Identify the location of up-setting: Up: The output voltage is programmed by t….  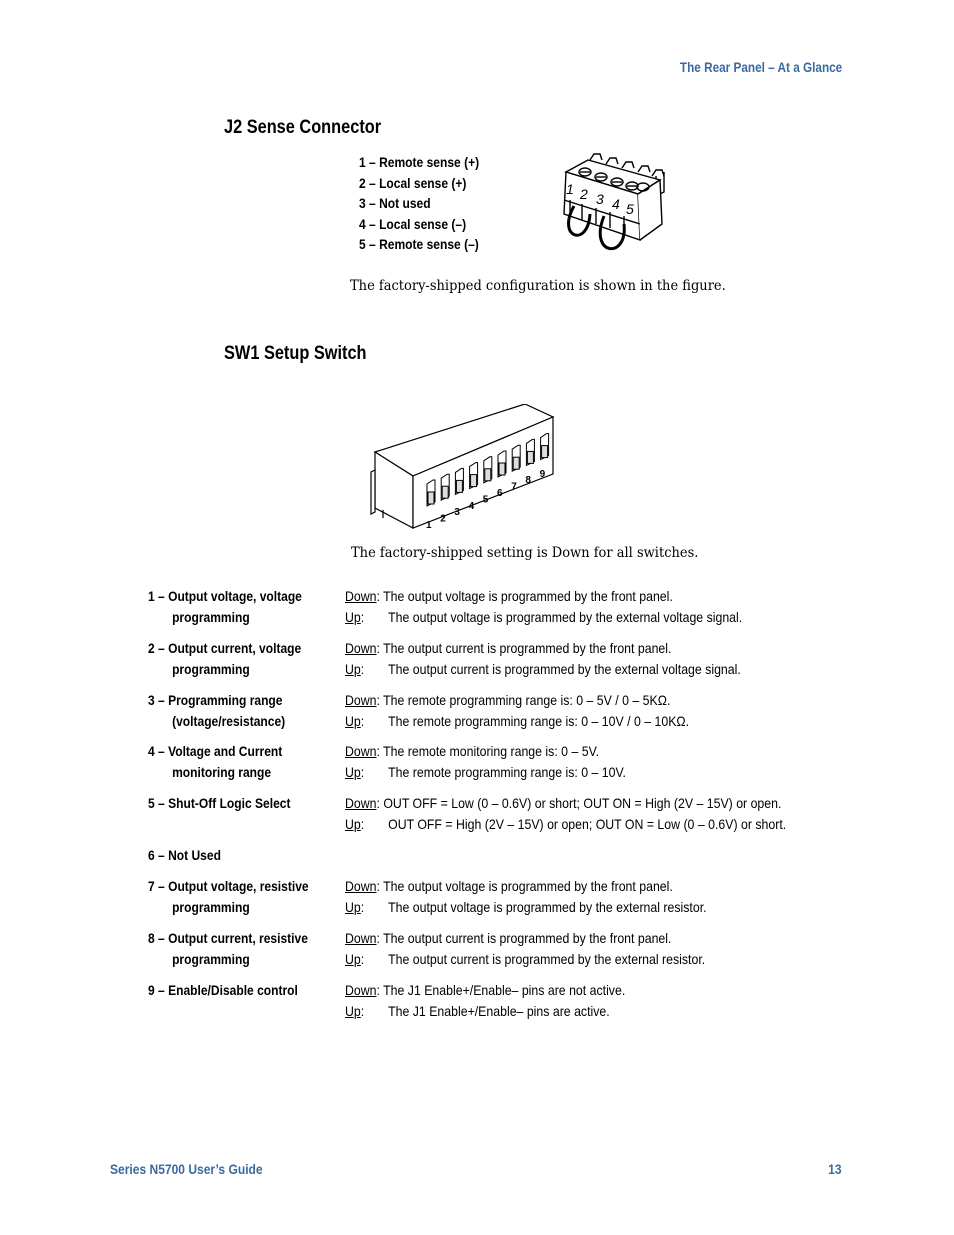
(526, 907).